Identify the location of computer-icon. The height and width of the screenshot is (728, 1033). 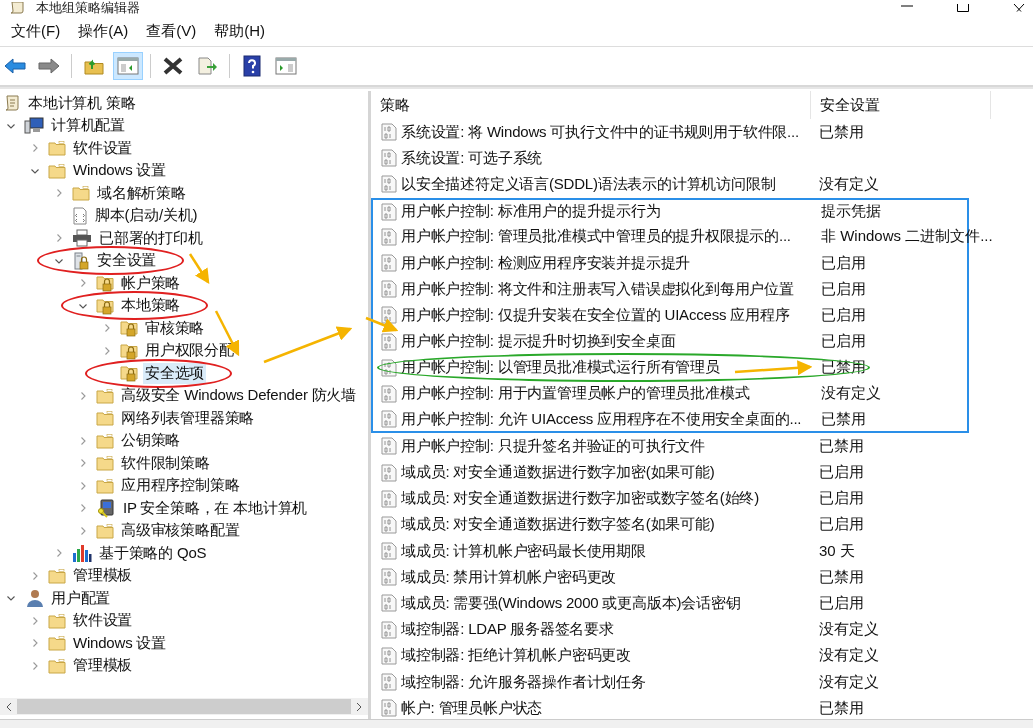
(34, 125).